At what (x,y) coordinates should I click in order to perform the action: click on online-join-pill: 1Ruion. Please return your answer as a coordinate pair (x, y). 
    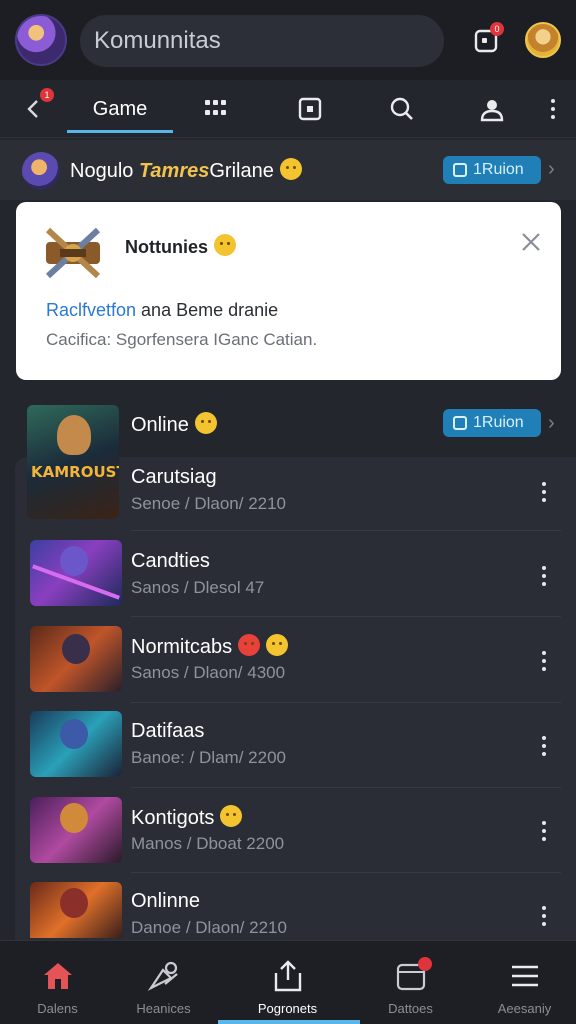
    Looking at the image, I should click on (492, 423).